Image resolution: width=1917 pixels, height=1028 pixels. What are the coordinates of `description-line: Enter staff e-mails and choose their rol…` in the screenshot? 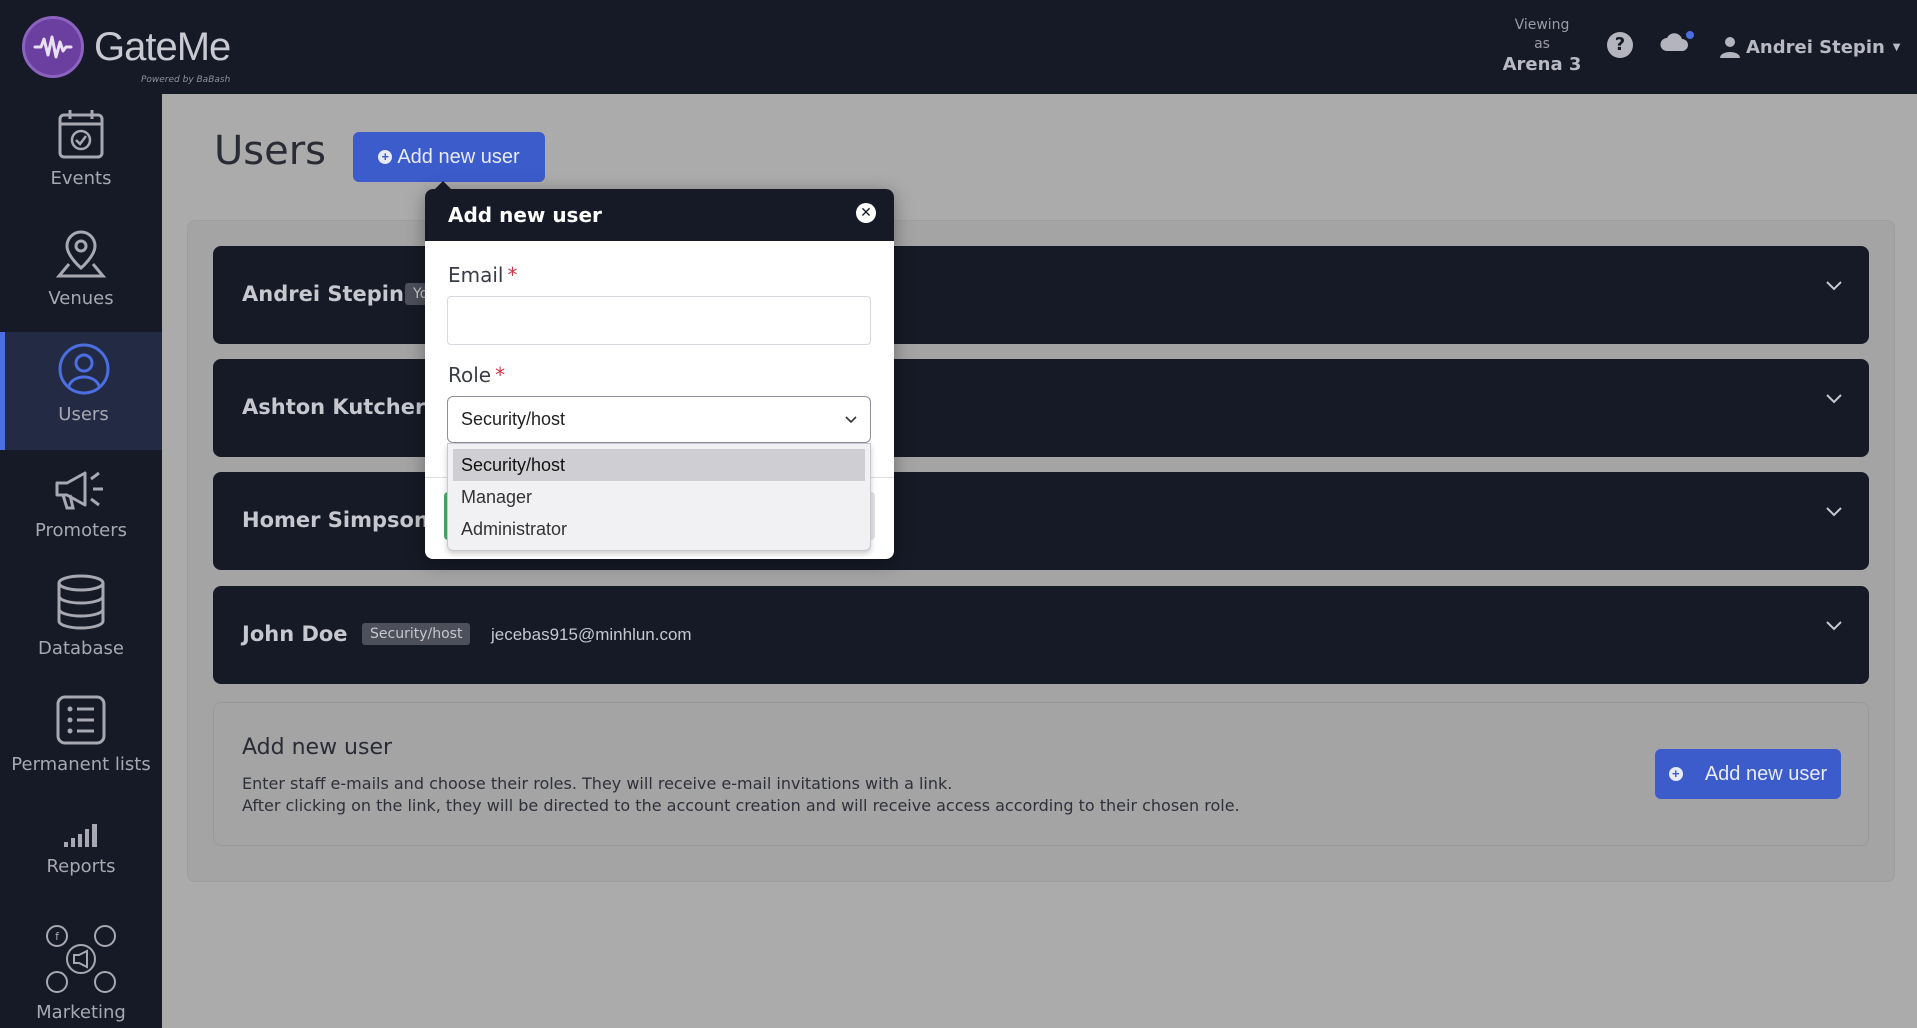 It's located at (597, 783).